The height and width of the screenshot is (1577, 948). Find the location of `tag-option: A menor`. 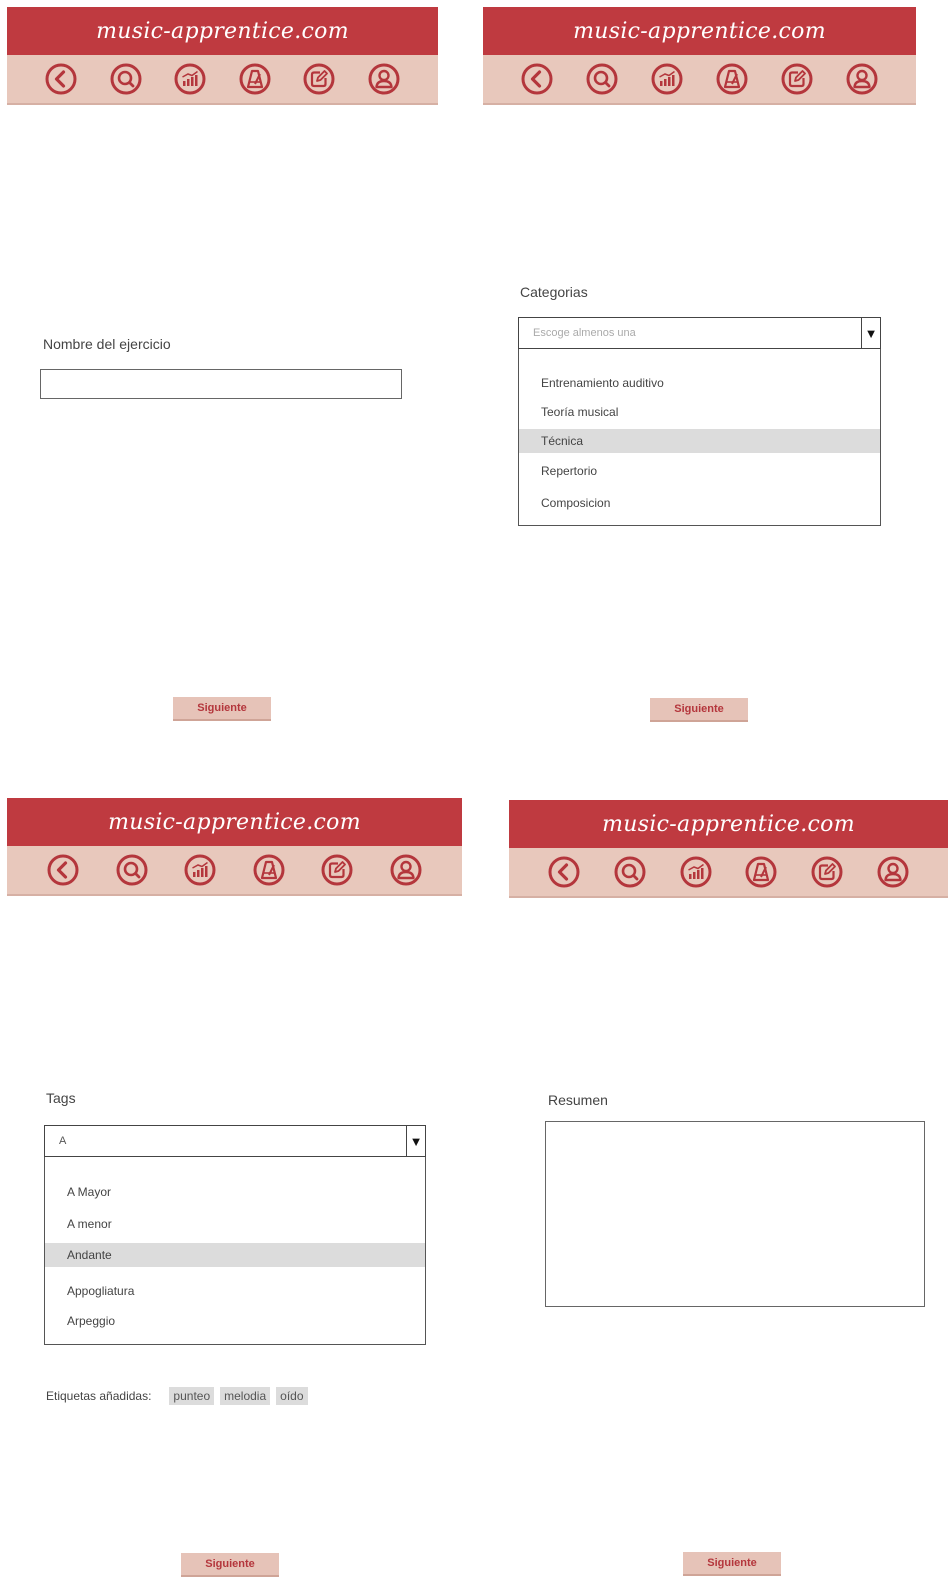

tag-option: A menor is located at coordinates (235, 1224).